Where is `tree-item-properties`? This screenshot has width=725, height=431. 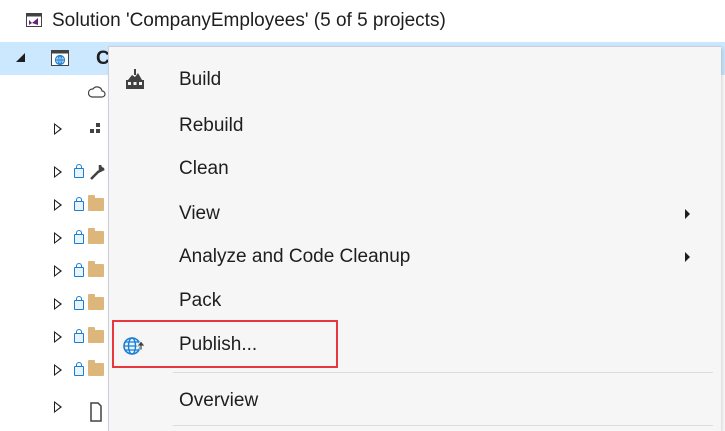
tree-item-properties is located at coordinates (60, 174).